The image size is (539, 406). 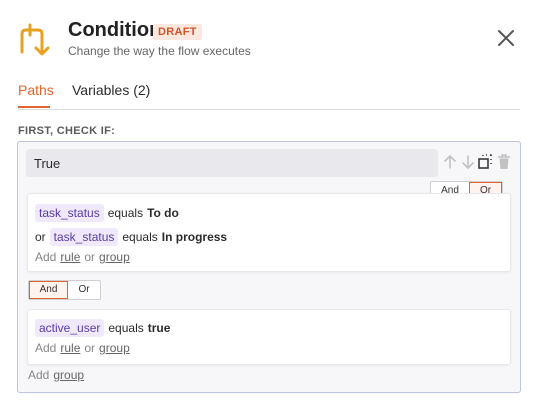 I want to click on status-badge: DRAFT, so click(x=177, y=32).